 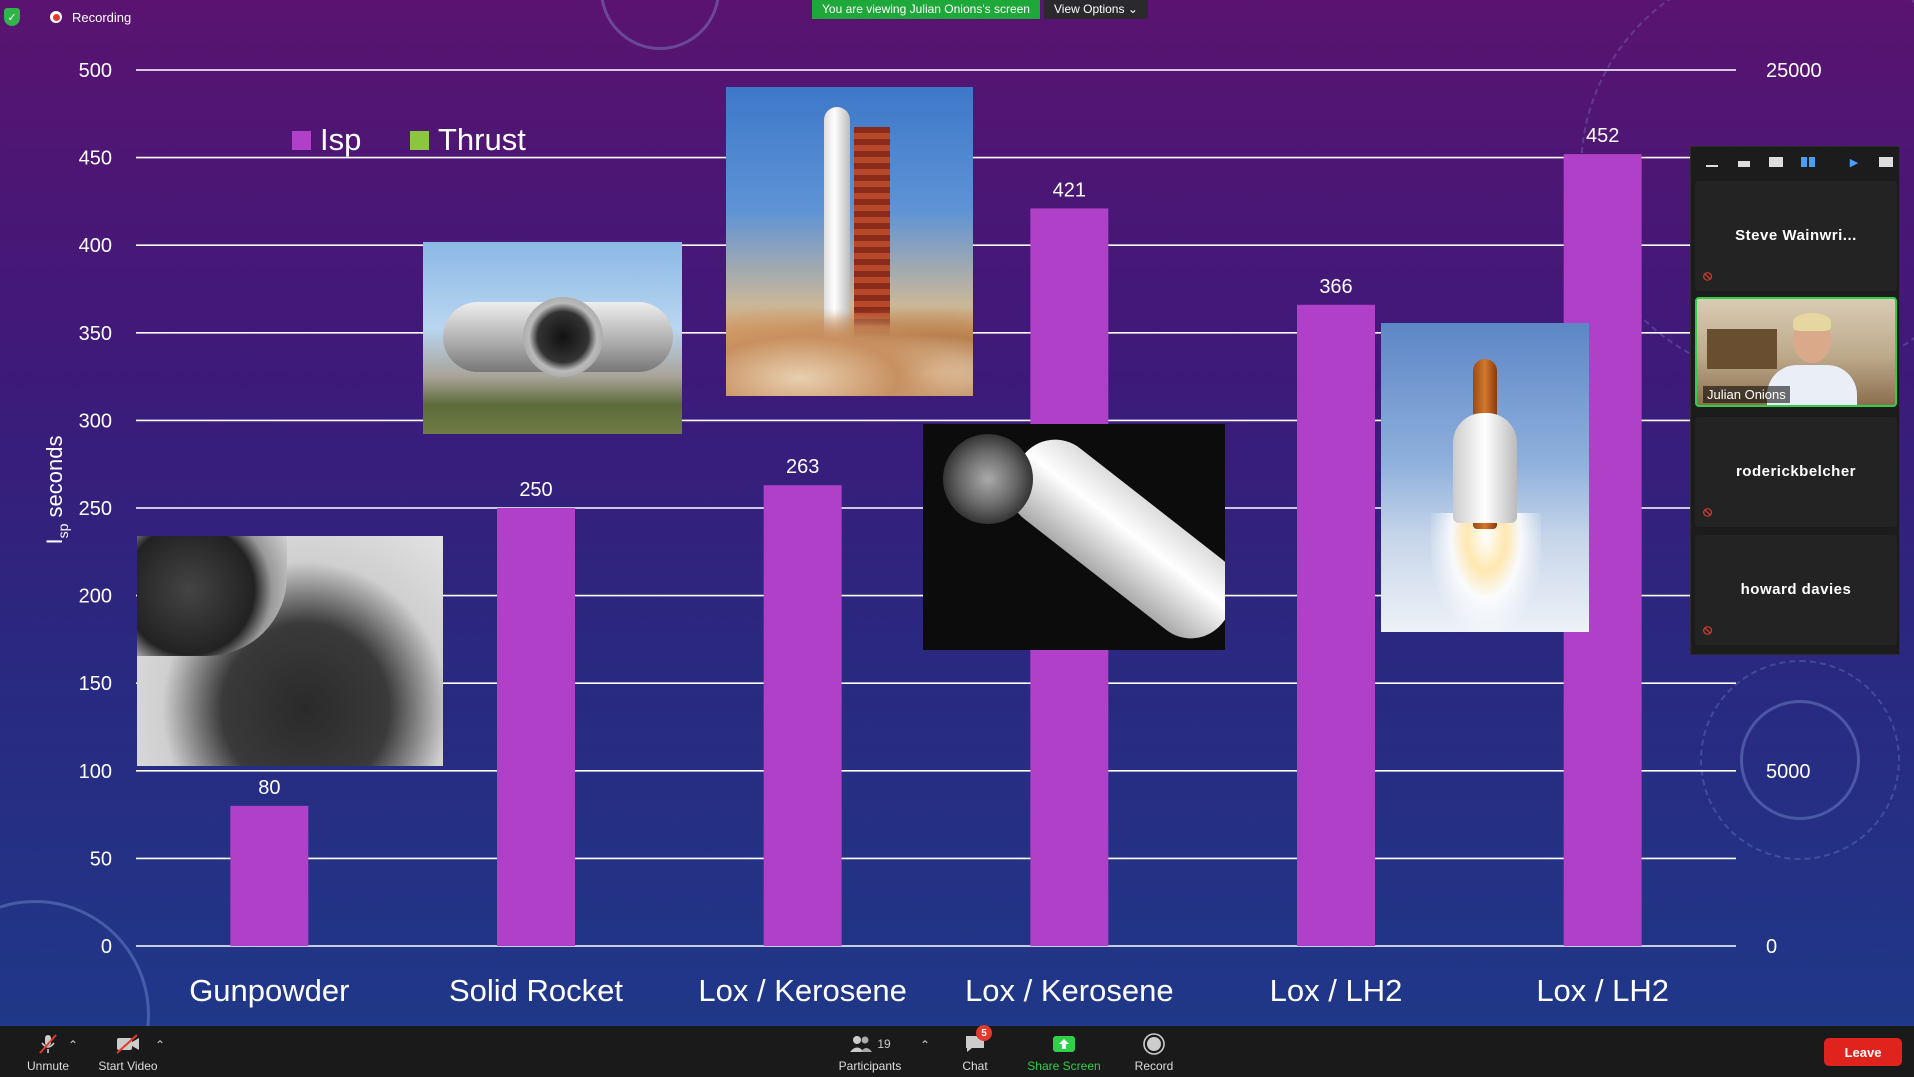 What do you see at coordinates (1742, 349) in the screenshot?
I see `background-shelf` at bounding box center [1742, 349].